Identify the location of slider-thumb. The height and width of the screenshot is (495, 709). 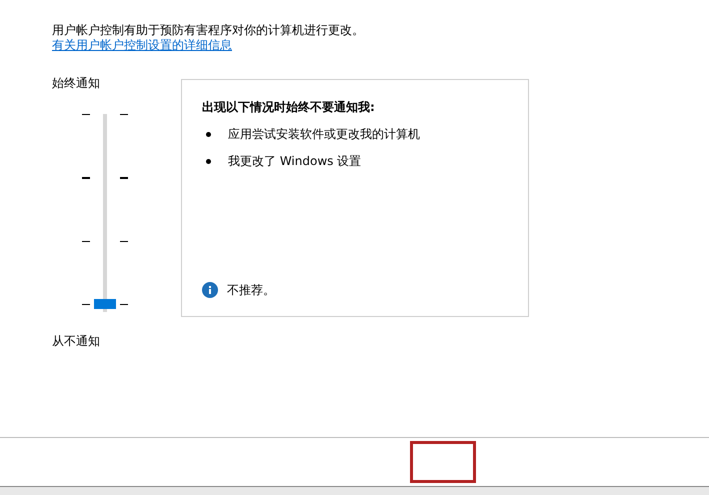
(105, 304).